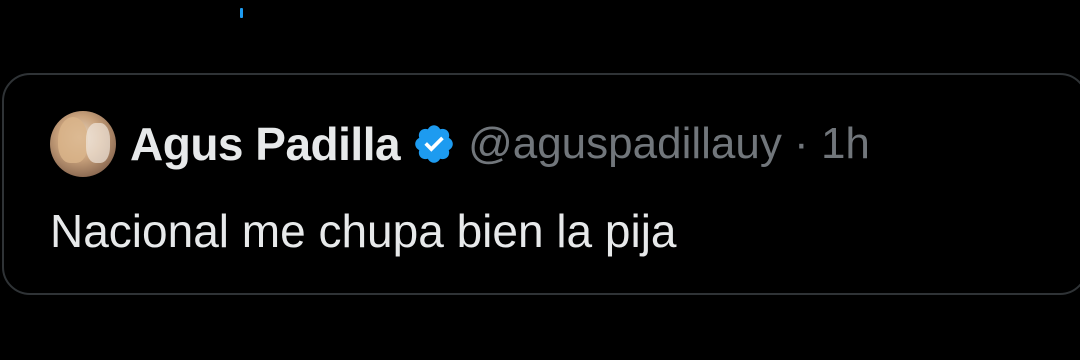 This screenshot has width=1080, height=360. Describe the element at coordinates (265, 144) in the screenshot. I see `author-display-name: Agus Padilla` at that location.